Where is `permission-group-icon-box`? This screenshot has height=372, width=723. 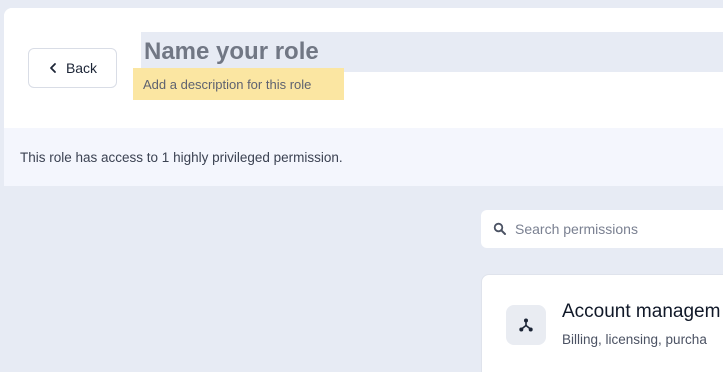
permission-group-icon-box is located at coordinates (526, 325).